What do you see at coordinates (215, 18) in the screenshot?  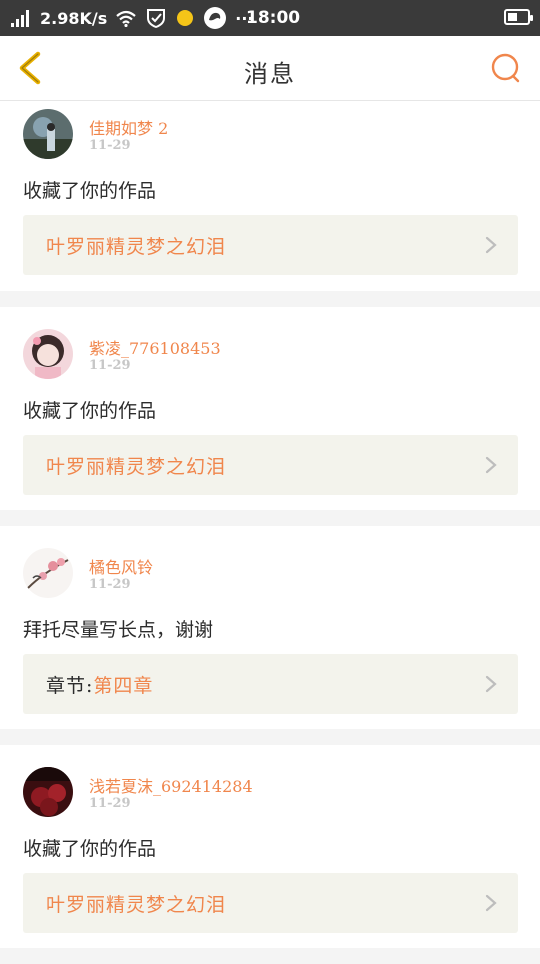 I see `app-notification-icon` at bounding box center [215, 18].